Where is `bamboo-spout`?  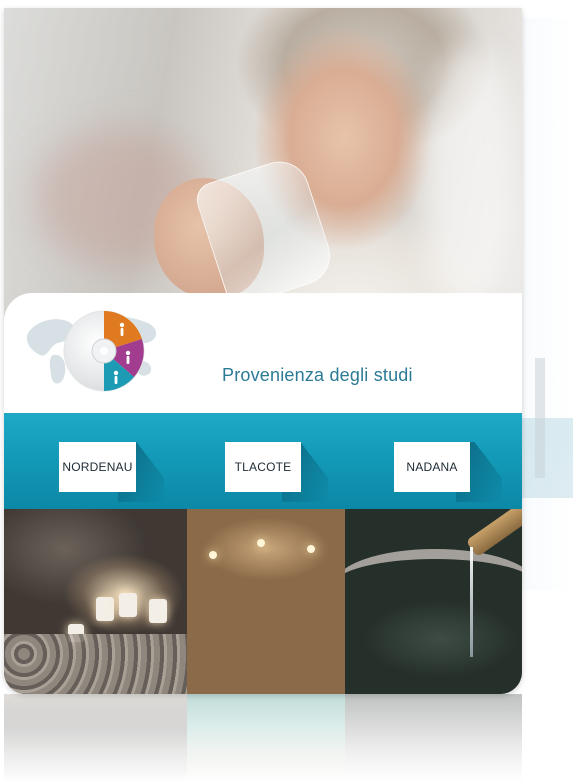 bamboo-spout is located at coordinates (493, 533).